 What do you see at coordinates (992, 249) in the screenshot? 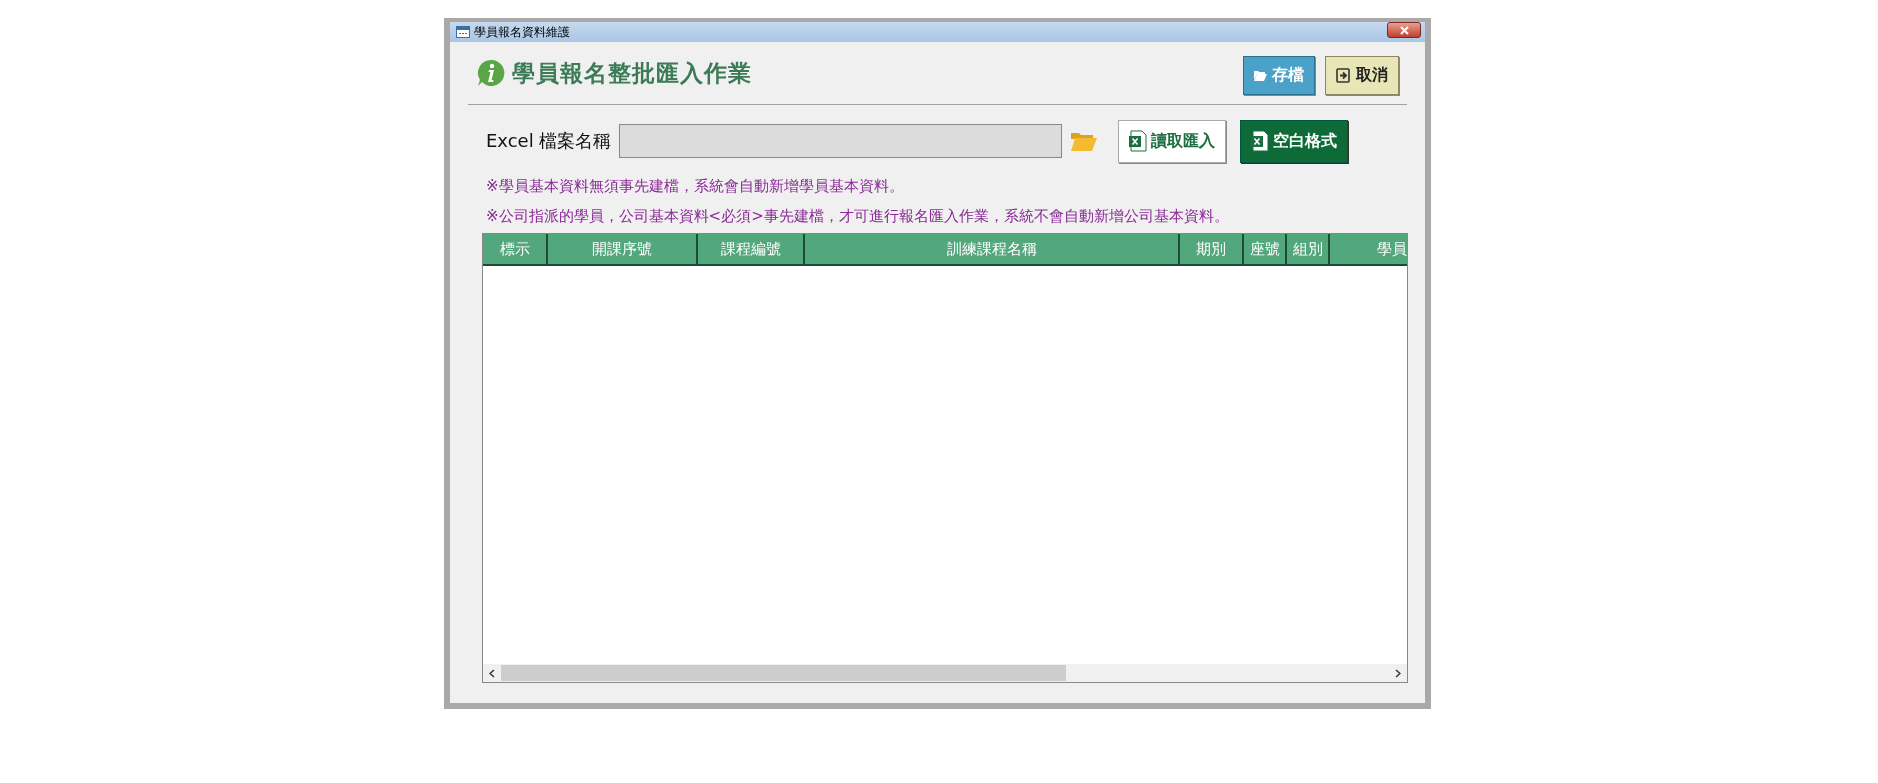
I see `column-header: 訓練課程名稱` at bounding box center [992, 249].